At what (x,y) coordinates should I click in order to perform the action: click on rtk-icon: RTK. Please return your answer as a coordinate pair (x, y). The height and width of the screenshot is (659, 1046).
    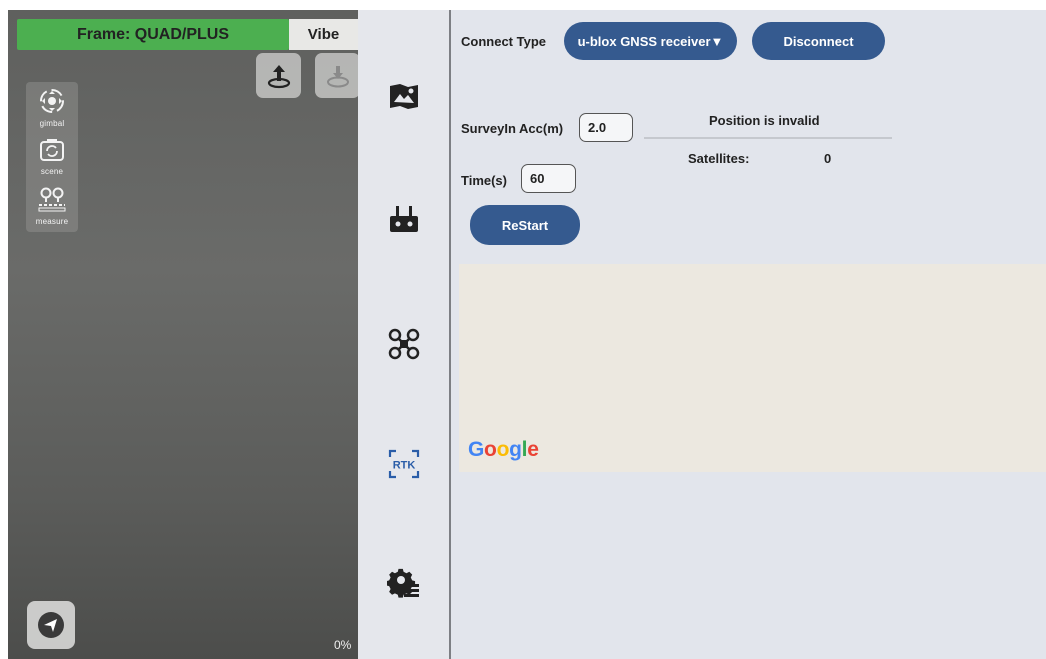
    Looking at the image, I should click on (404, 464).